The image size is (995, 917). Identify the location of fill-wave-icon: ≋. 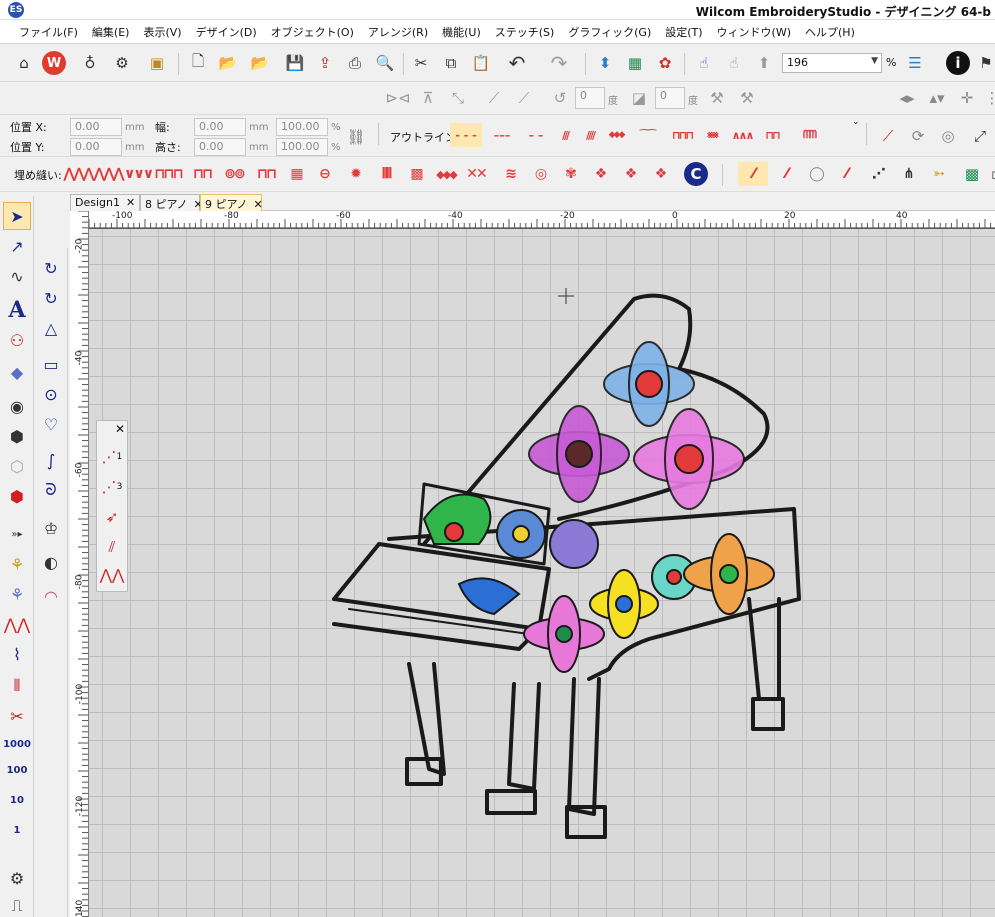
(510, 174).